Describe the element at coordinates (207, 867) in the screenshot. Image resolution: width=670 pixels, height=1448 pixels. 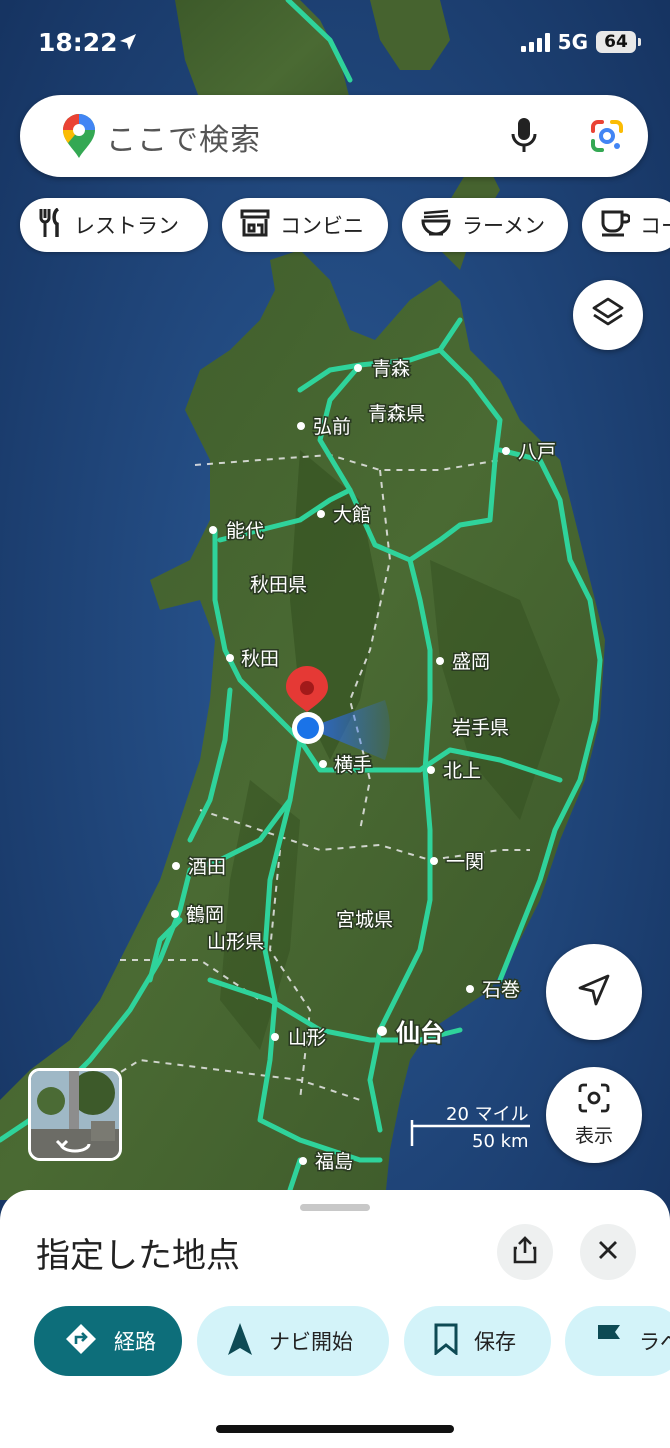
I see `map-label-sakata: 酒田` at that location.